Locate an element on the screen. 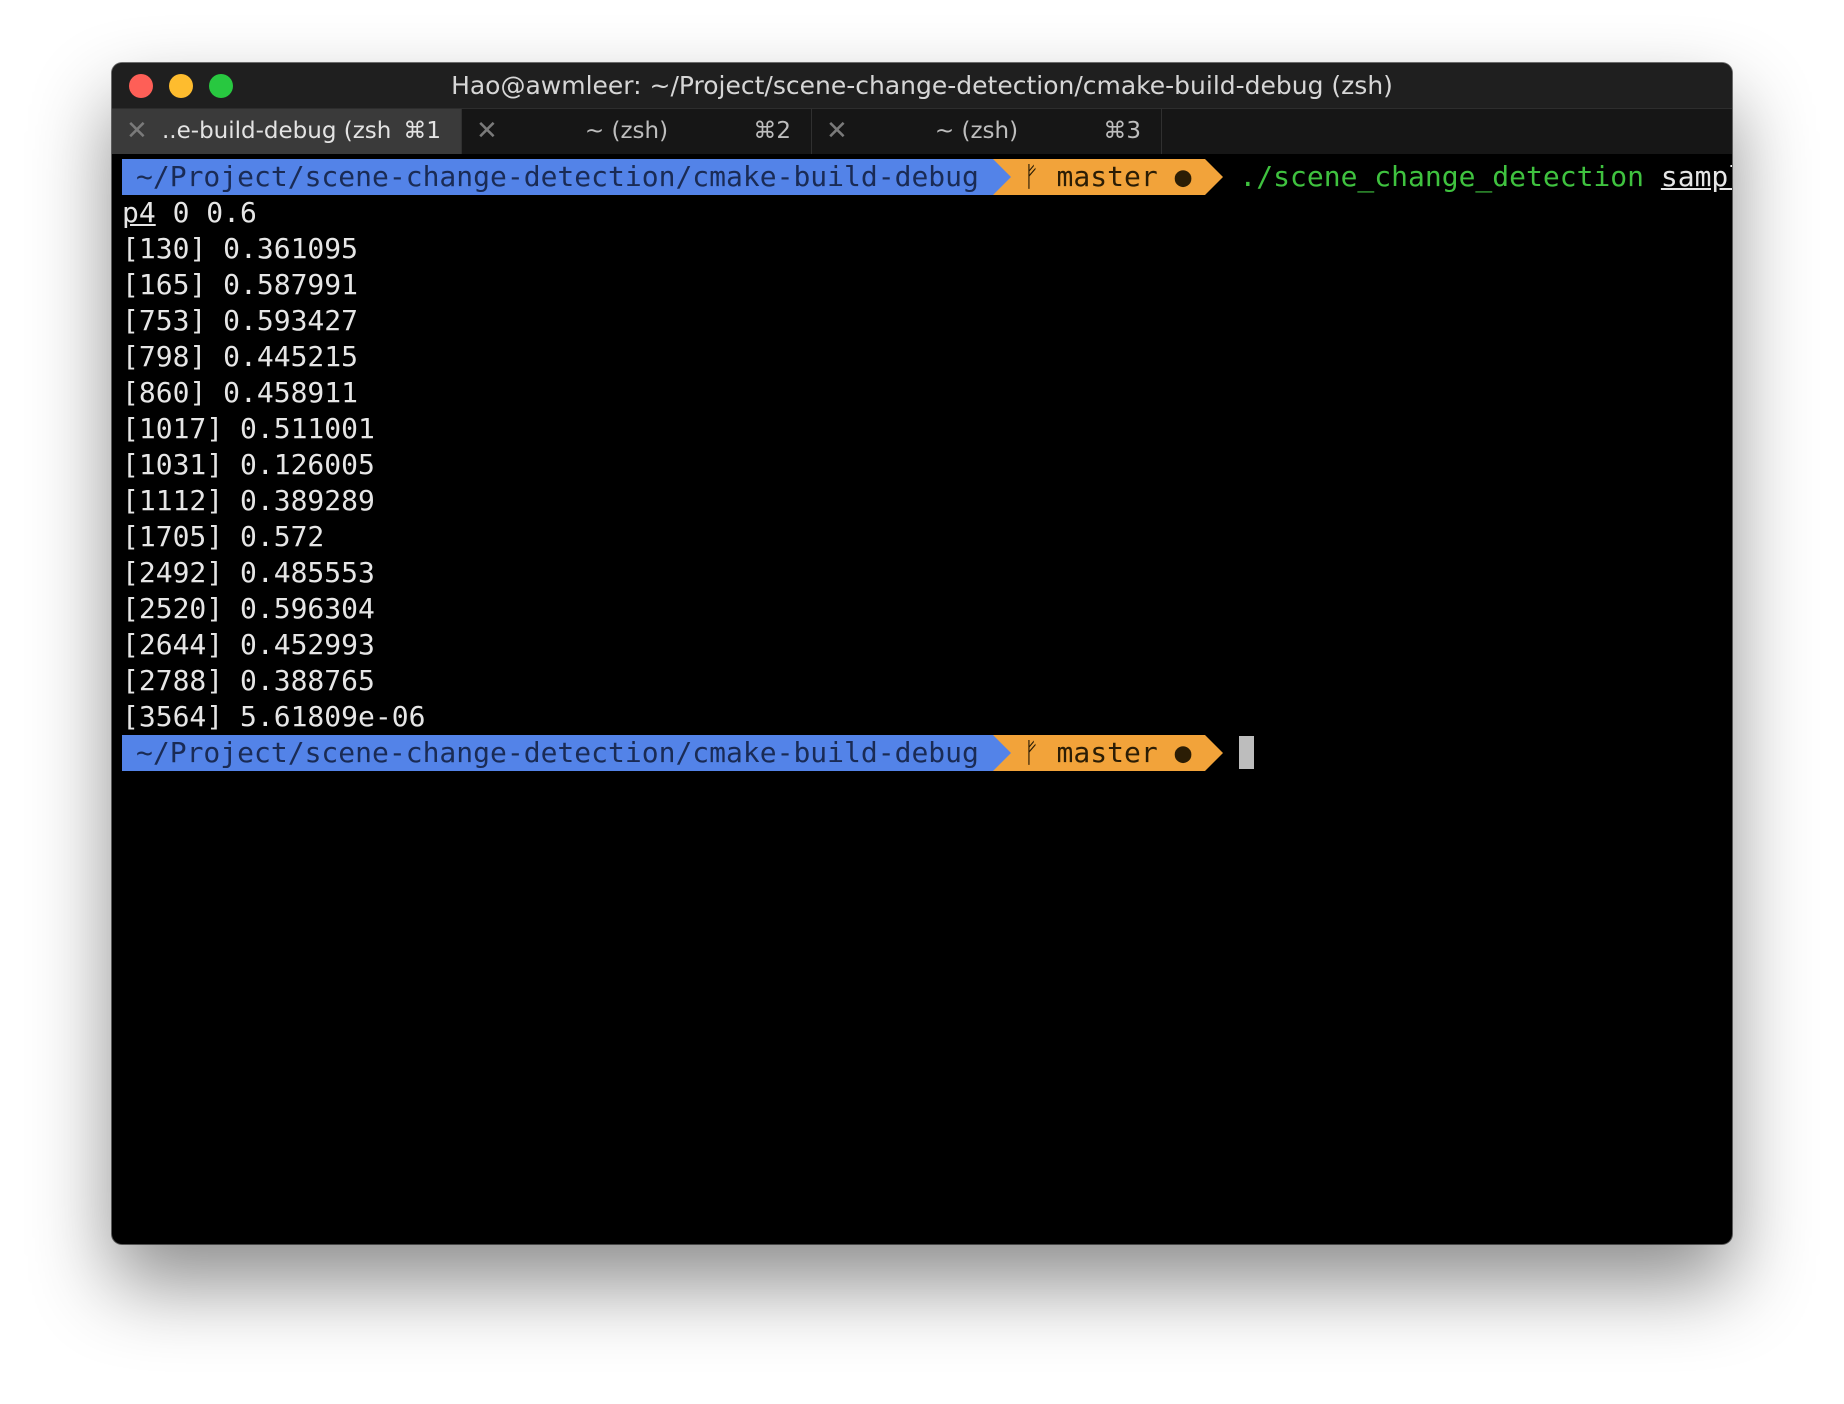 The image size is (1844, 1404). tab-label: ..e-build-debug (zsh) is located at coordinates (276, 131).